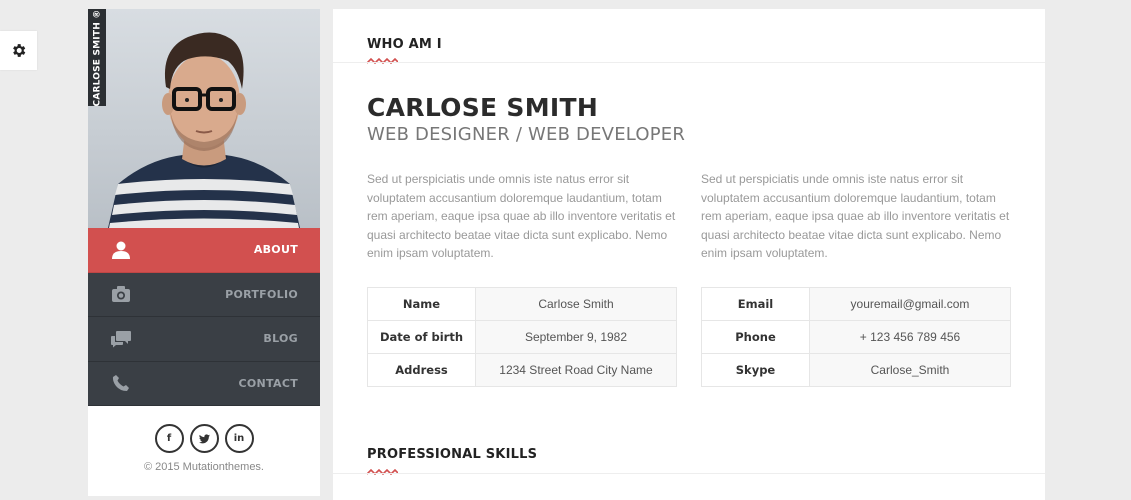 The width and height of the screenshot is (1131, 500). I want to click on table-row: Skype Carlose_Smith, so click(856, 370).